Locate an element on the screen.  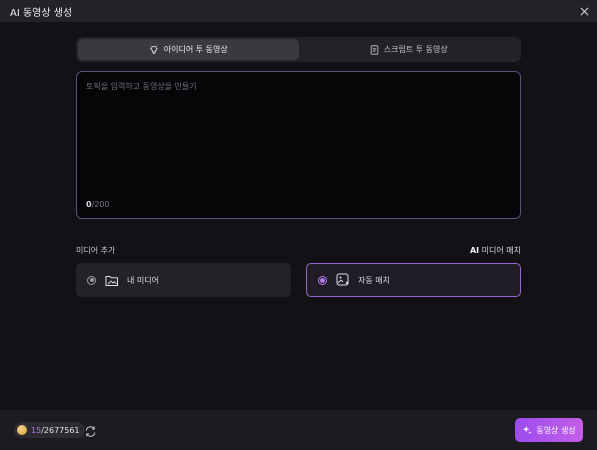
close-icon is located at coordinates (584, 11).